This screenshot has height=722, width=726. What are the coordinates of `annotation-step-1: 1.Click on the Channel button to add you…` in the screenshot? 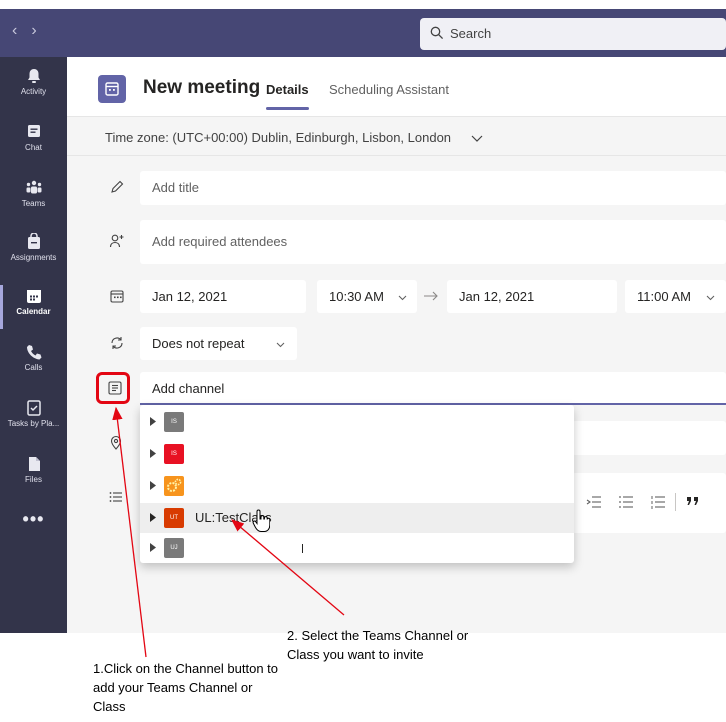 It's located at (186, 687).